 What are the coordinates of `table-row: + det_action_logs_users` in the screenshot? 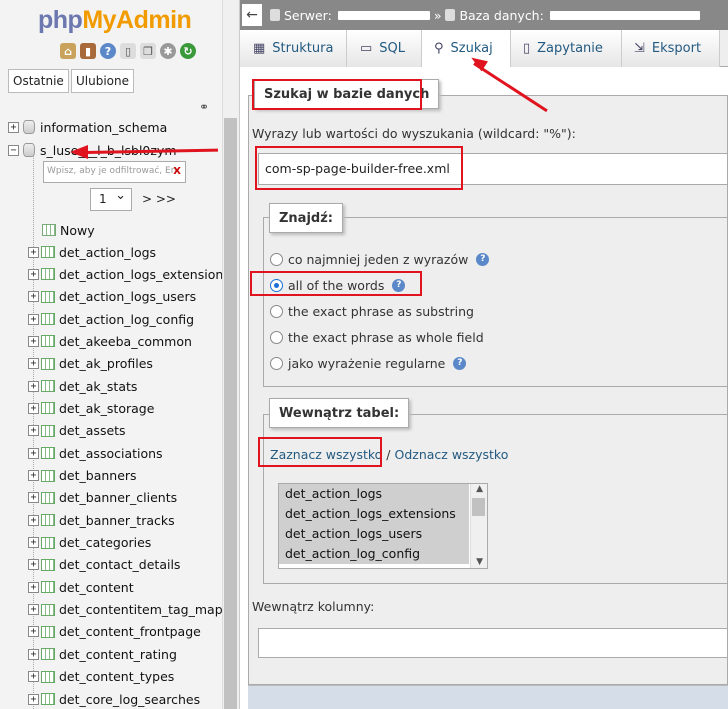 It's located at (112, 297).